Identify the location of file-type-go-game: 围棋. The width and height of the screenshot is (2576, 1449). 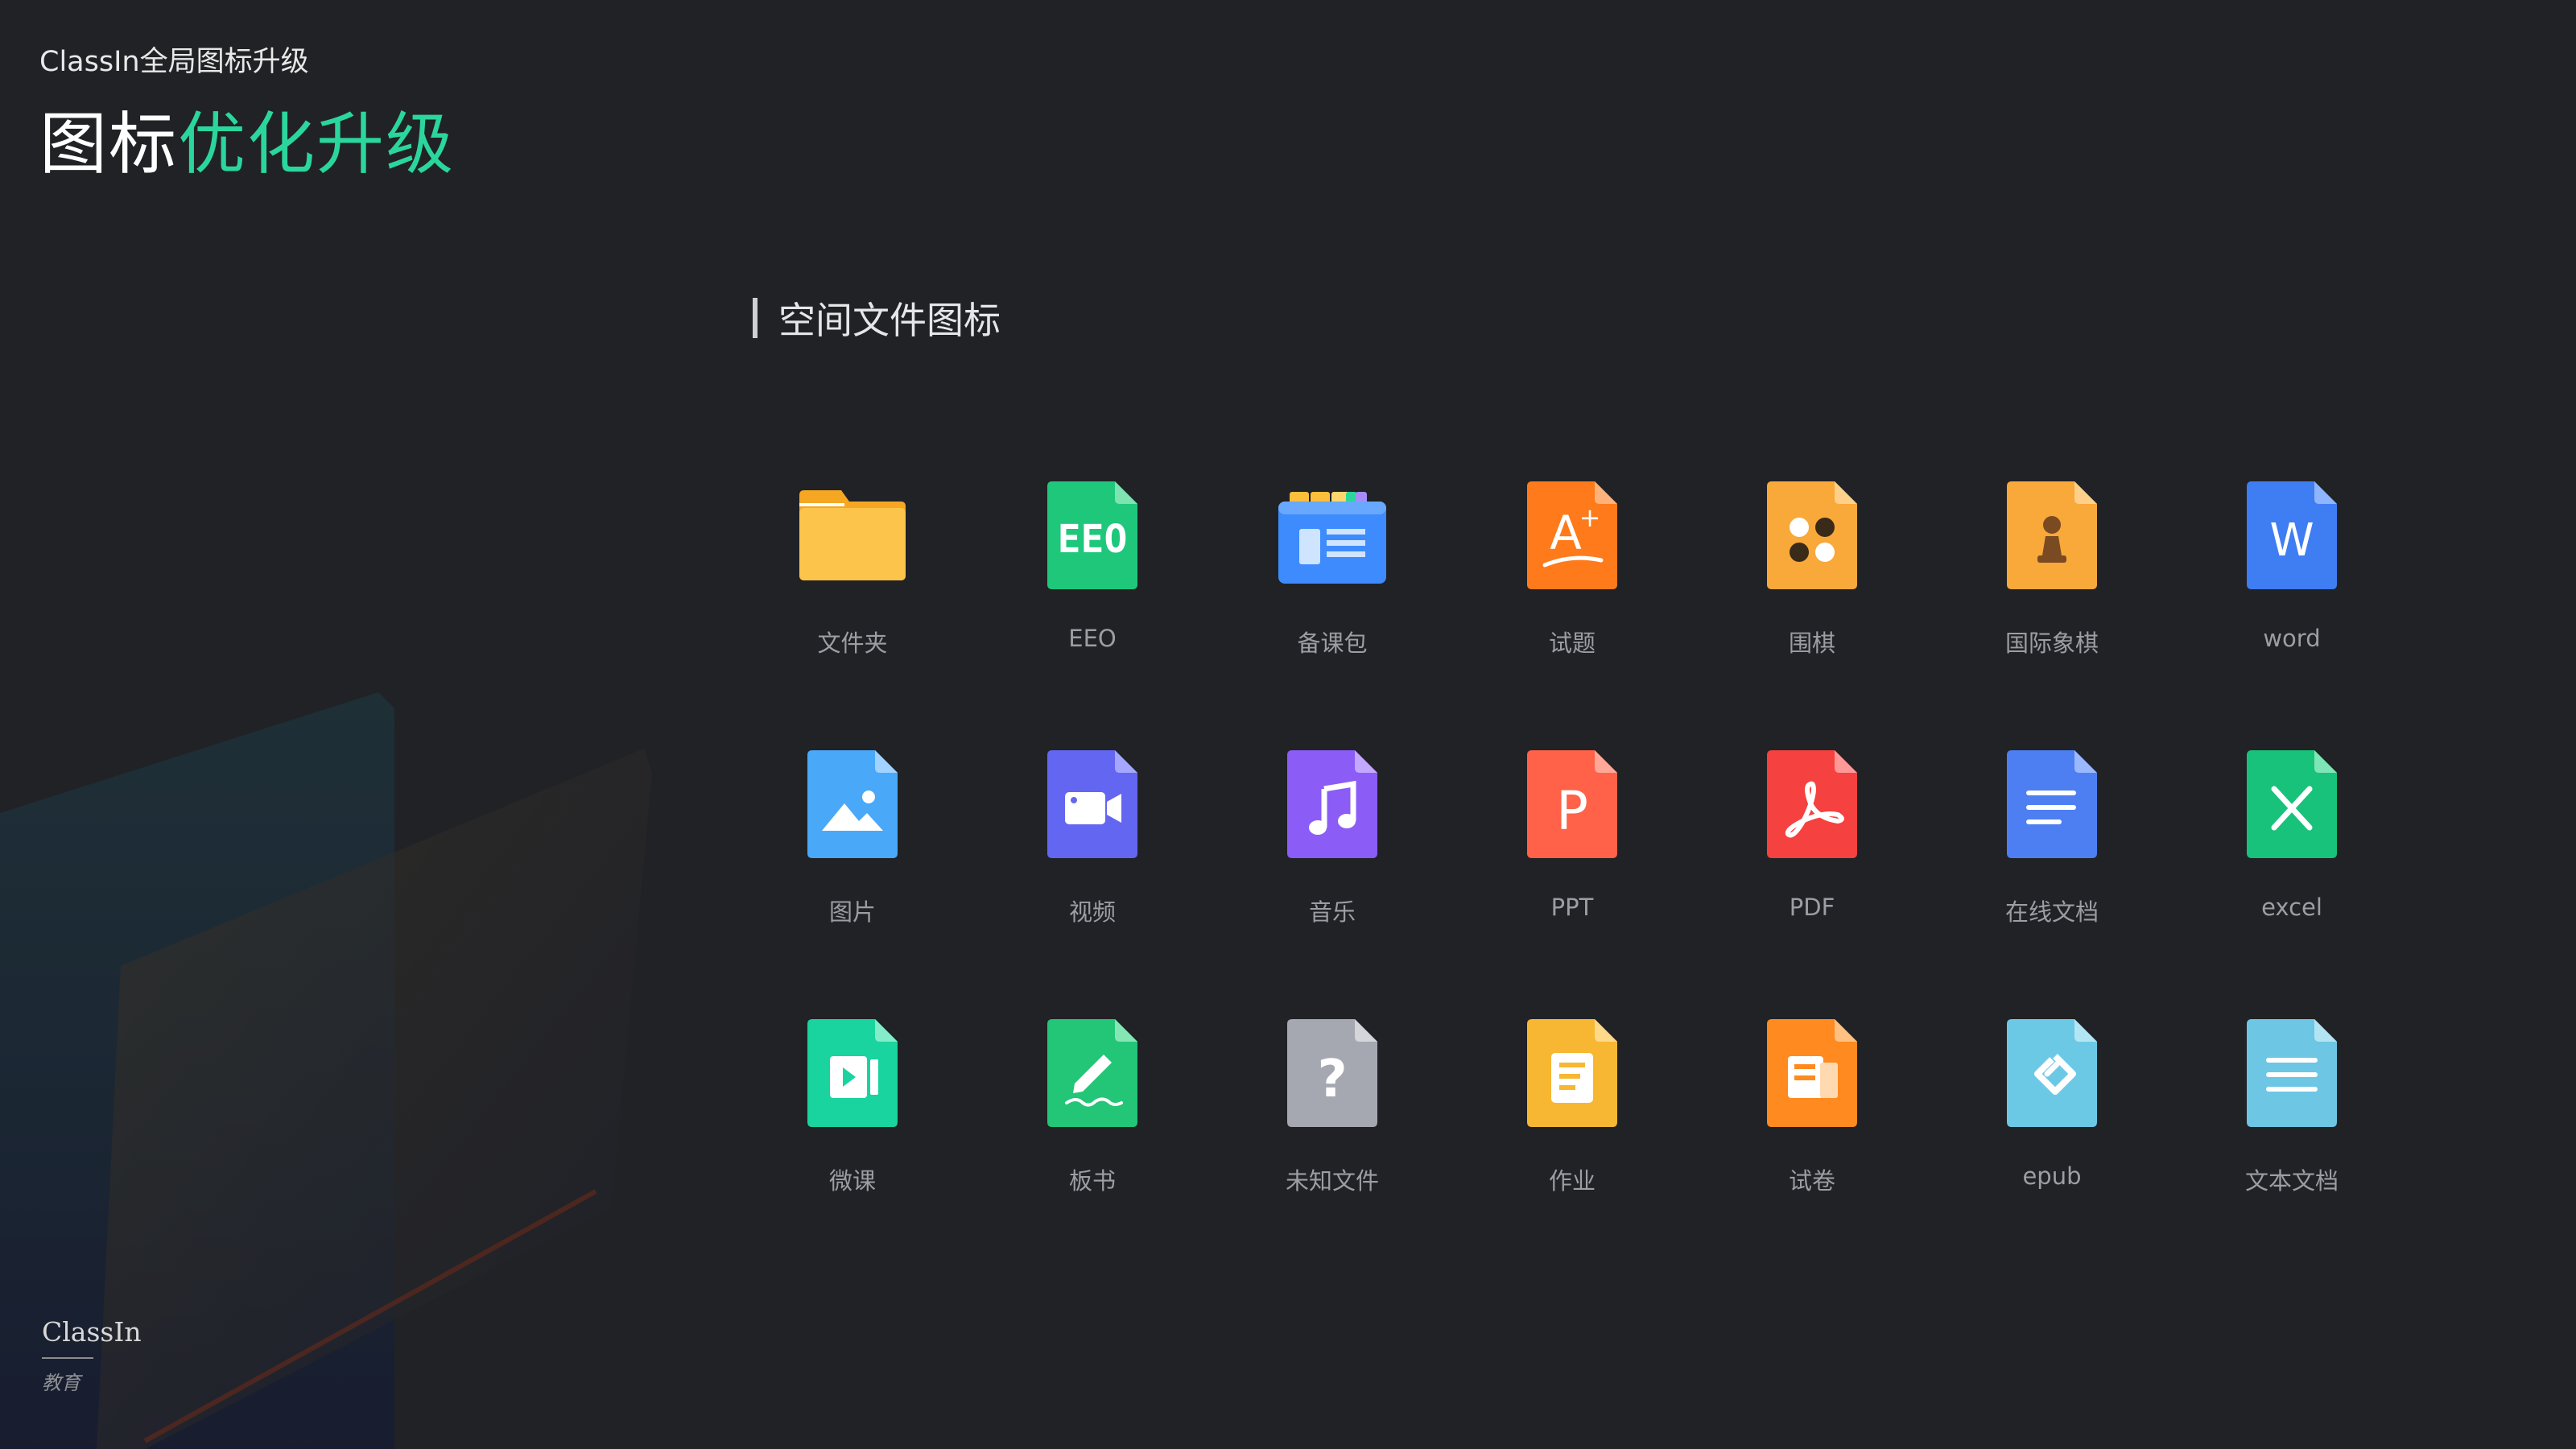
(1812, 609).